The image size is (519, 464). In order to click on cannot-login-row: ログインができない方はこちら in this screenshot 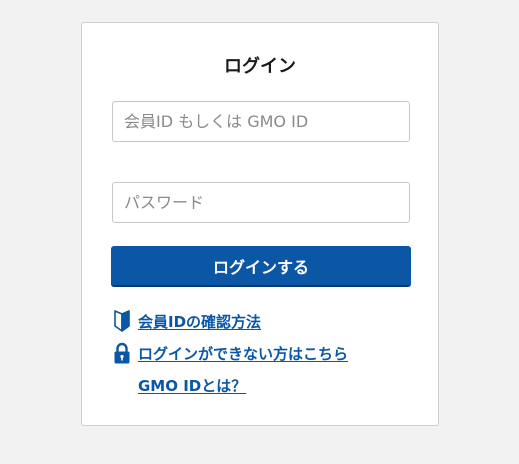, I will do `click(230, 353)`.